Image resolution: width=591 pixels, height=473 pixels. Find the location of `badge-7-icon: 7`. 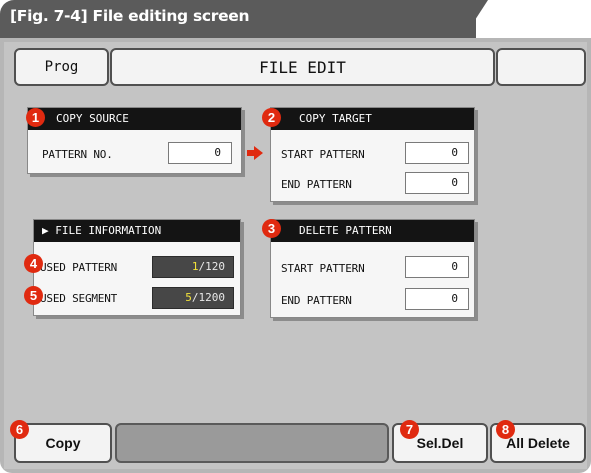

badge-7-icon: 7 is located at coordinates (409, 429).